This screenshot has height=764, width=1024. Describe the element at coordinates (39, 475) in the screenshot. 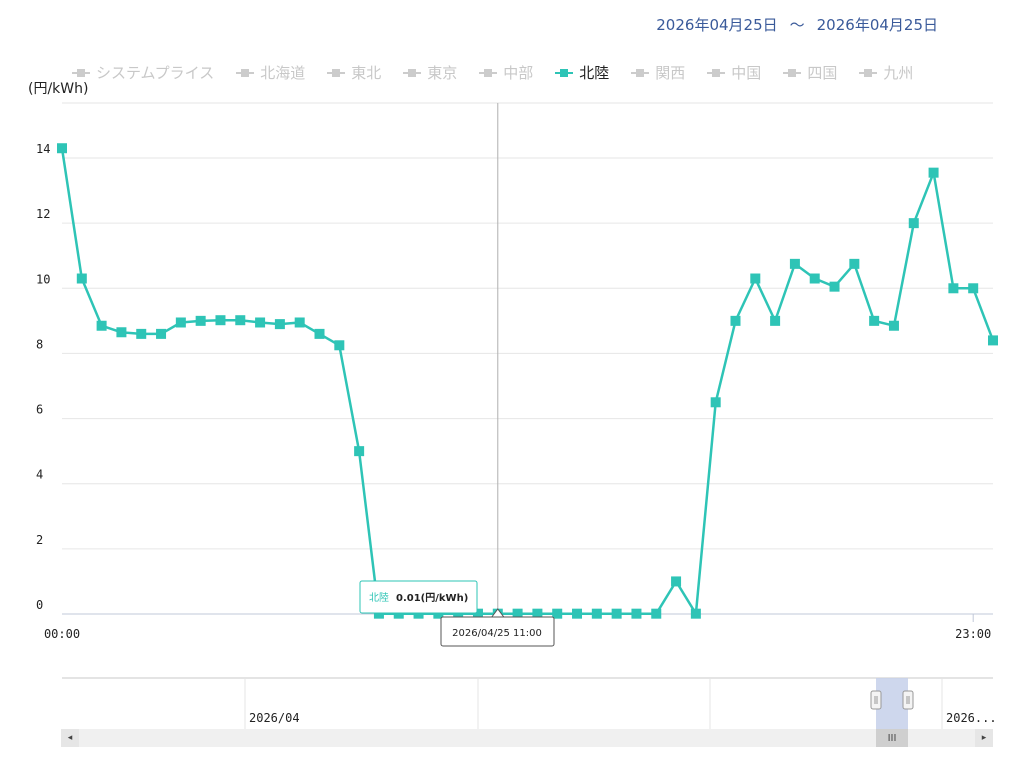

I see `y-tick-label: 4` at that location.